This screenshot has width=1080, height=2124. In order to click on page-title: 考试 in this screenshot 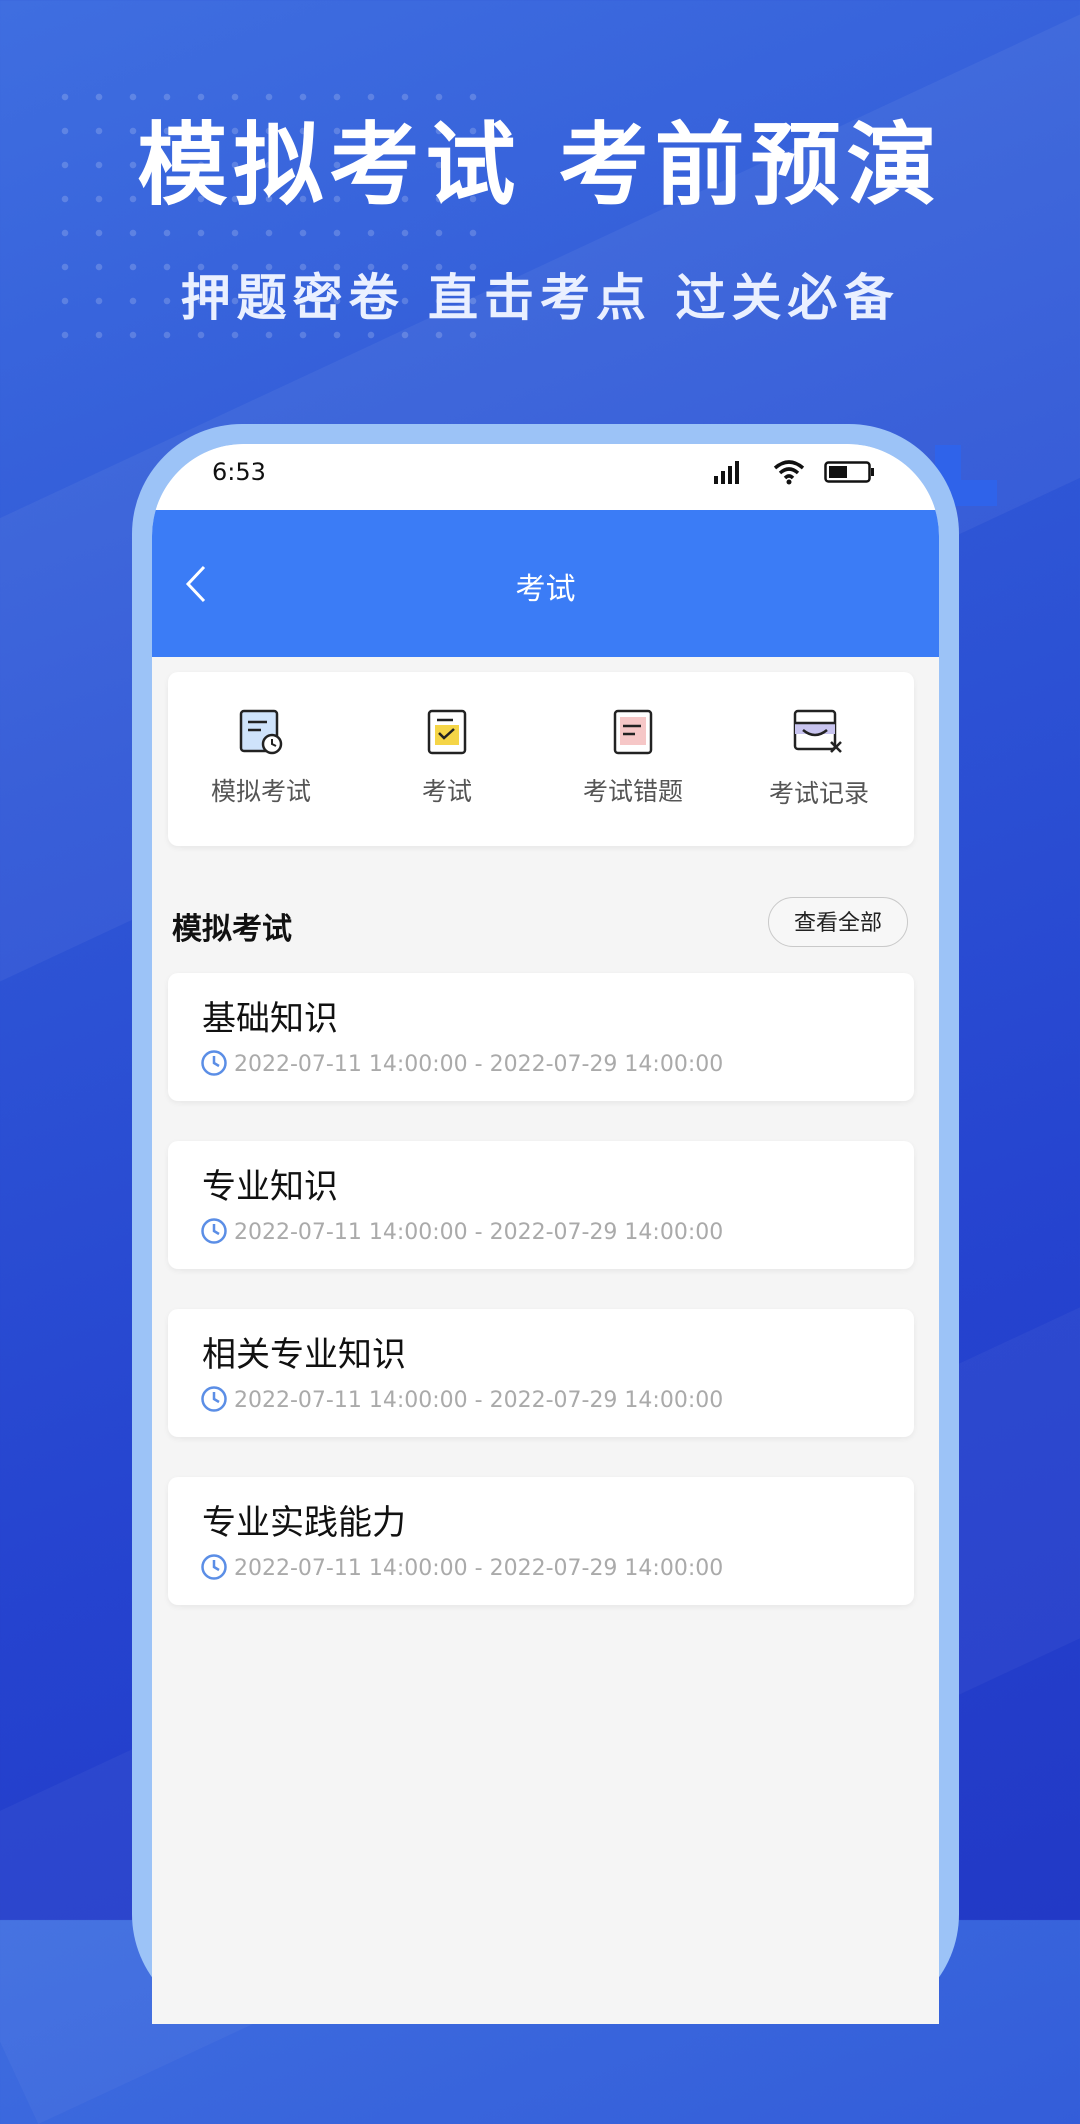, I will do `click(545, 589)`.